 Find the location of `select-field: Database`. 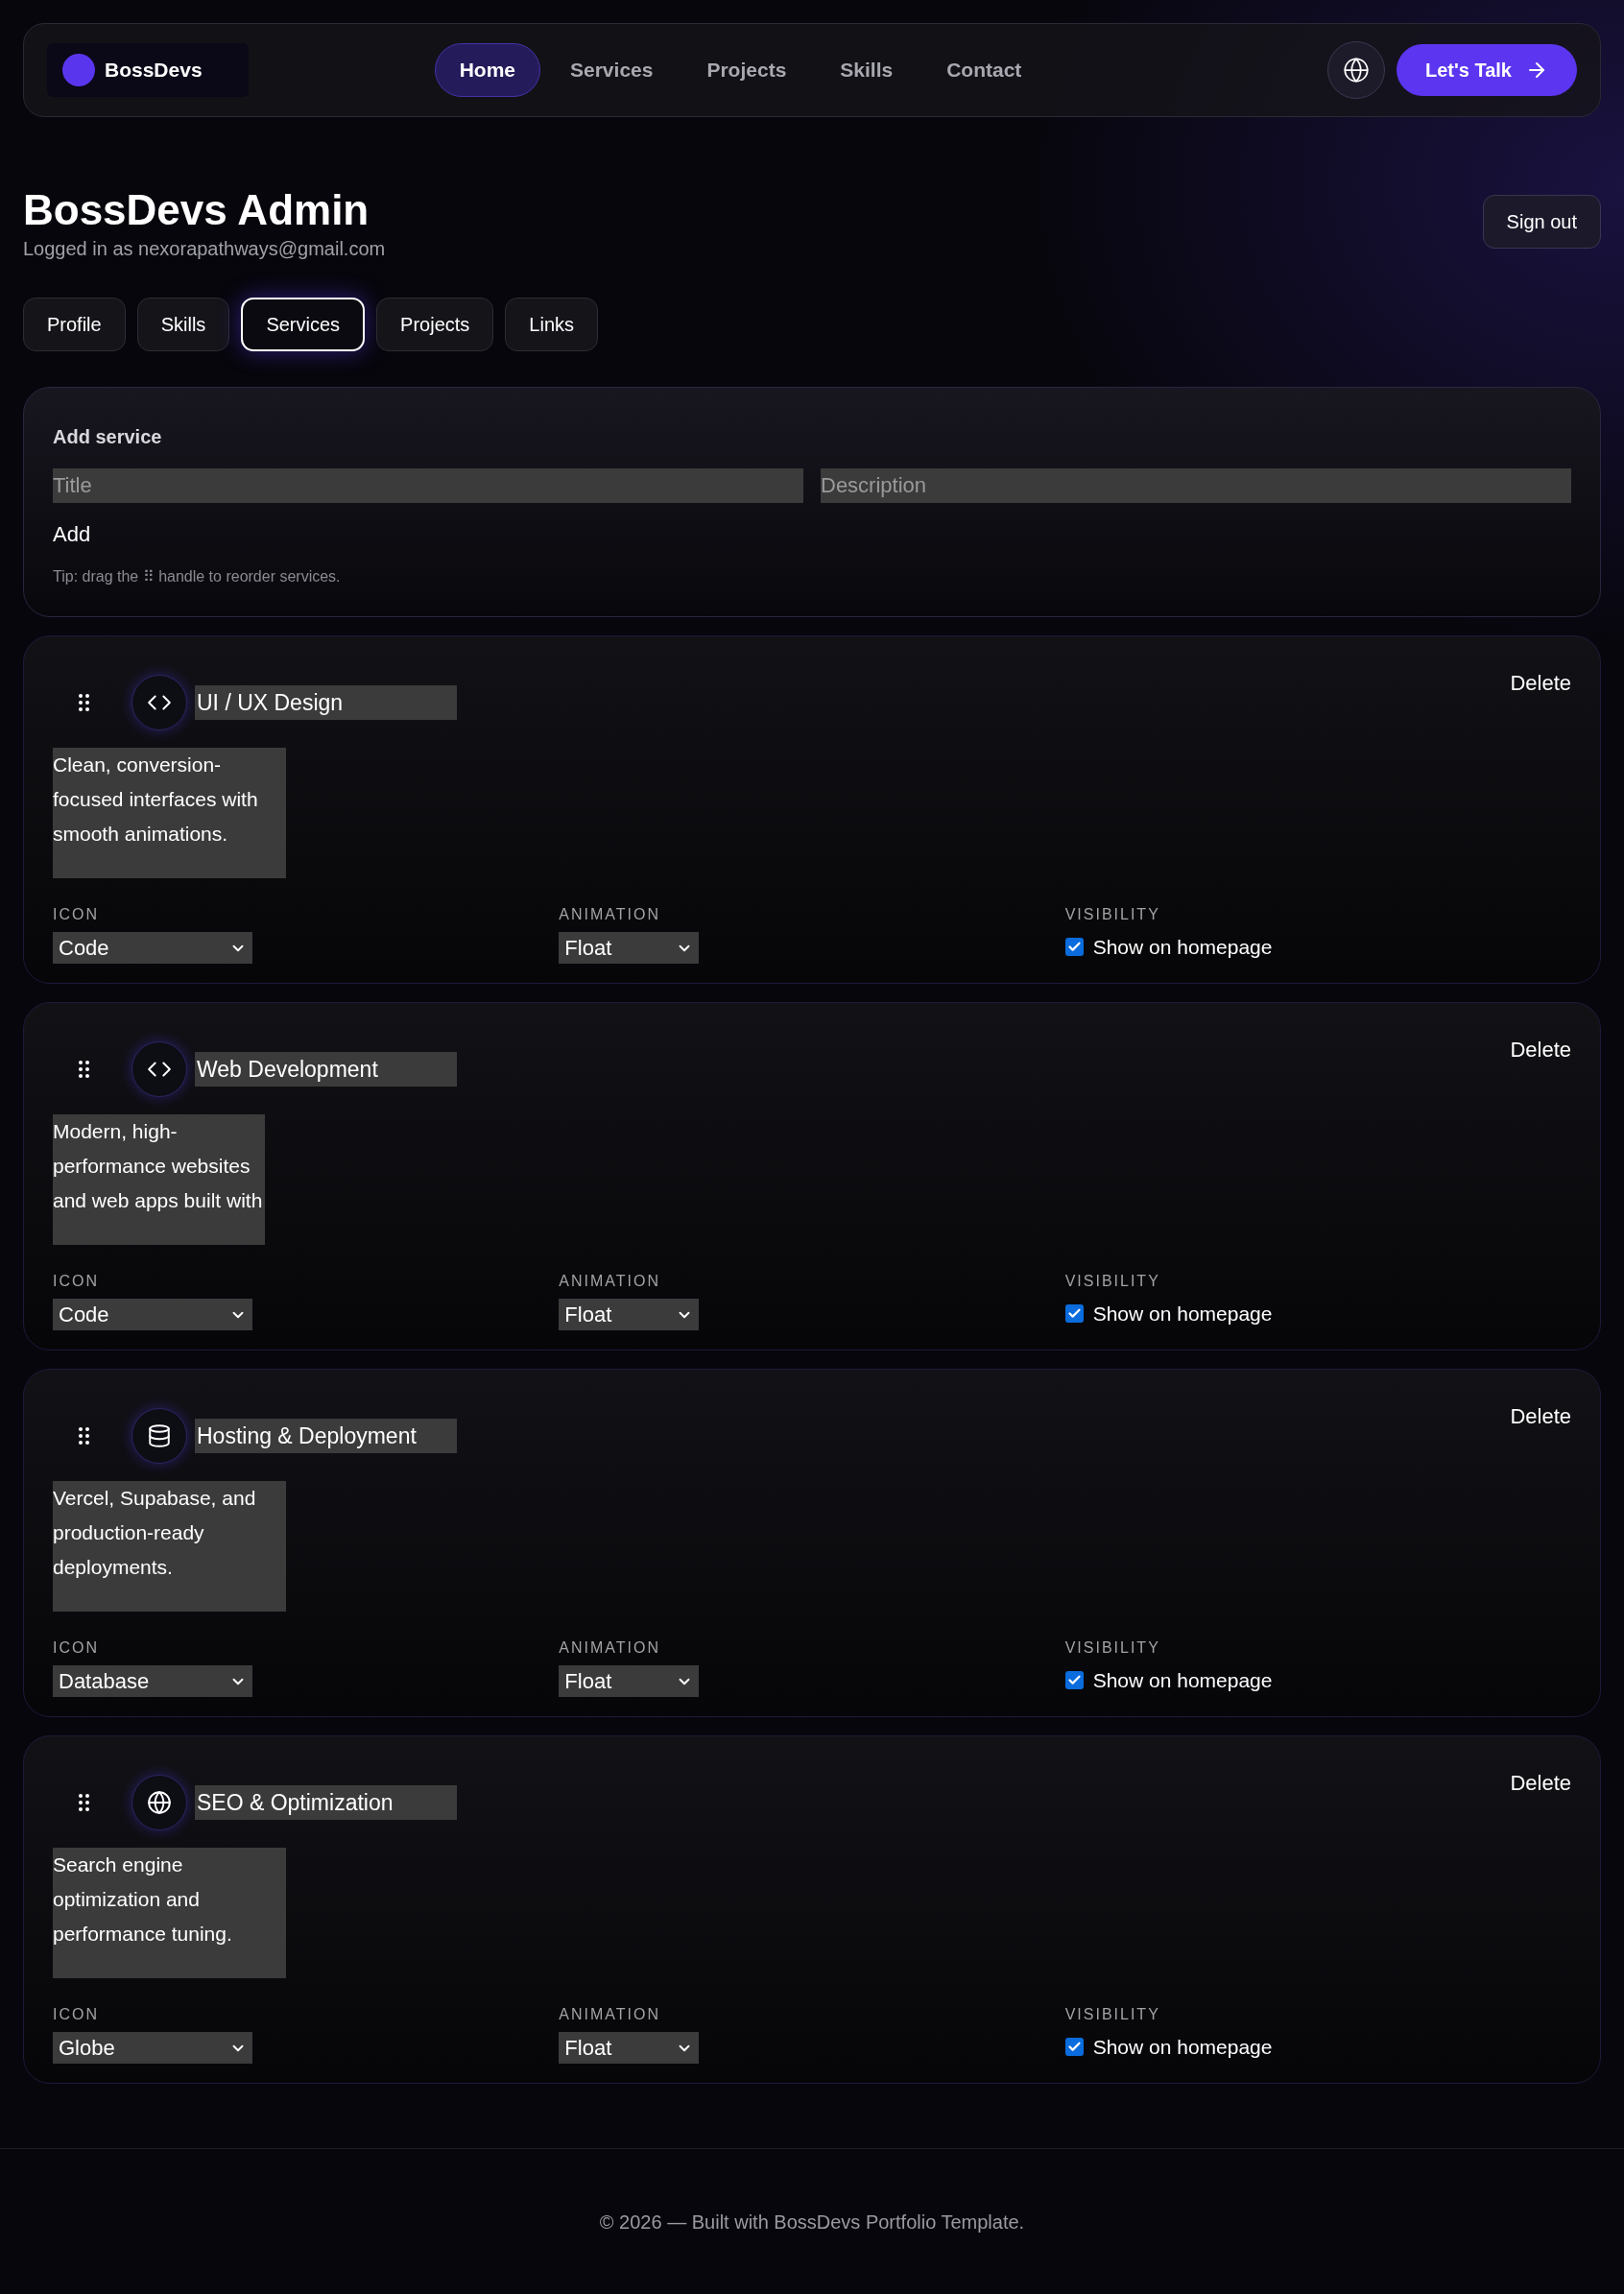

select-field: Database is located at coordinates (153, 1681).